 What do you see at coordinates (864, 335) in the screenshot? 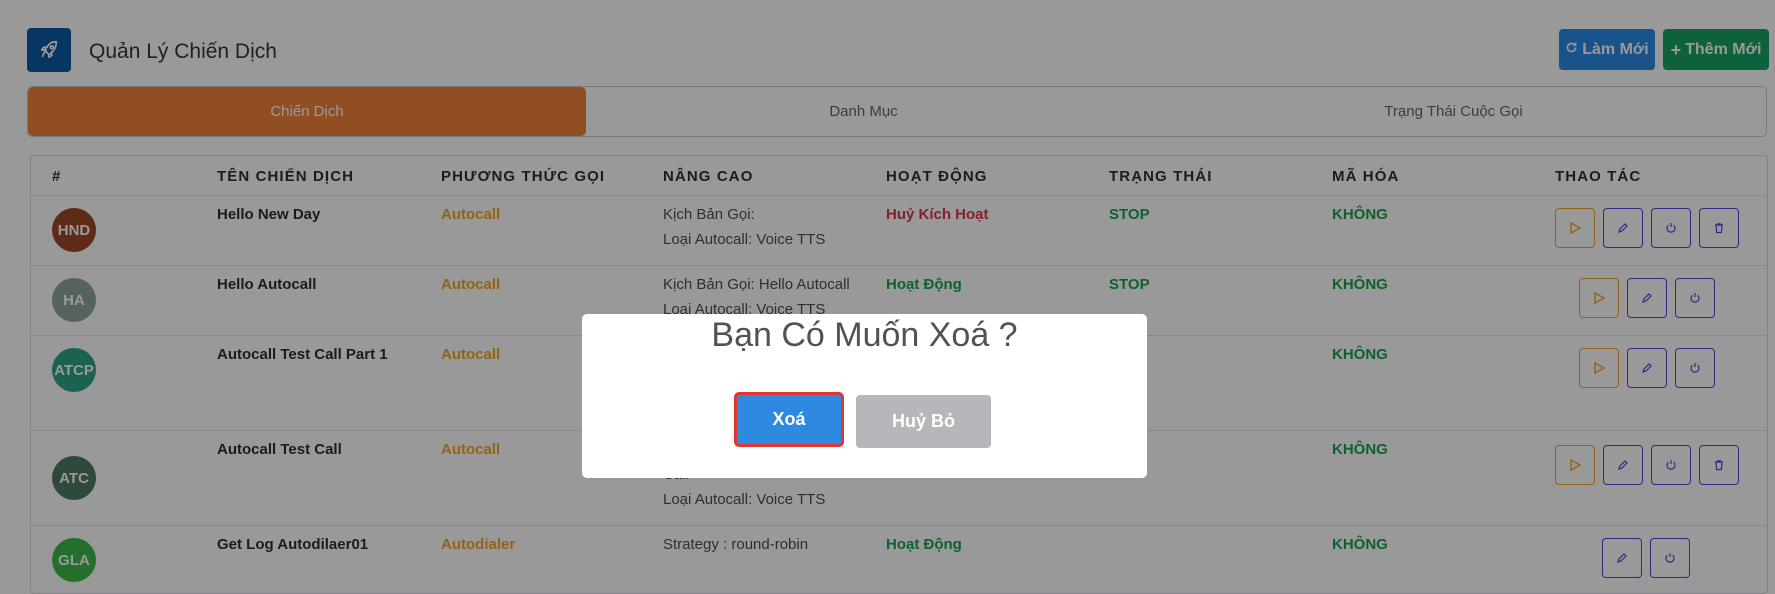
I see `dialog-title: Bạn Có Muốn Xoá ?` at bounding box center [864, 335].